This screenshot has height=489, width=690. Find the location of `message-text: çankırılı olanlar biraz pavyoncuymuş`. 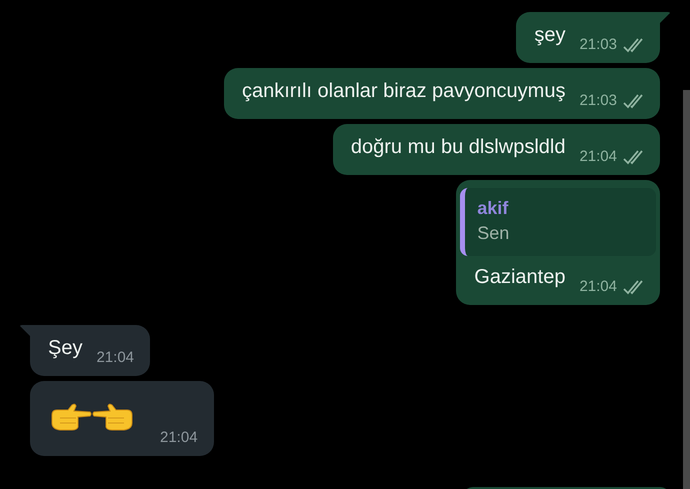

message-text: çankırılı olanlar biraz pavyoncuymuş is located at coordinates (404, 91).